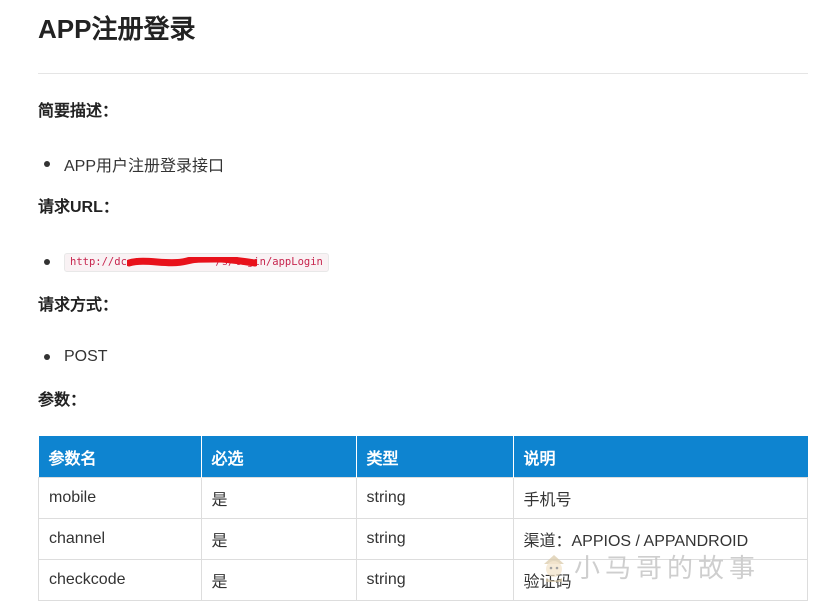  What do you see at coordinates (117, 29) in the screenshot?
I see `page-title: APP注册登录` at bounding box center [117, 29].